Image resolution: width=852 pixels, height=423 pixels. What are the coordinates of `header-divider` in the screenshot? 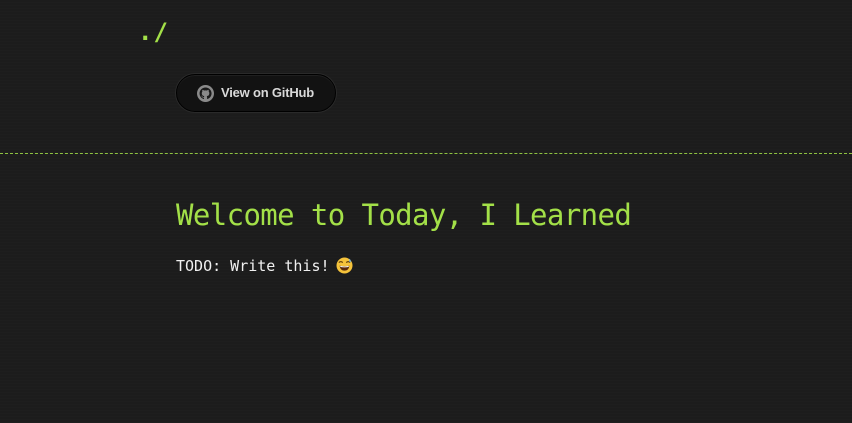 It's located at (426, 153).